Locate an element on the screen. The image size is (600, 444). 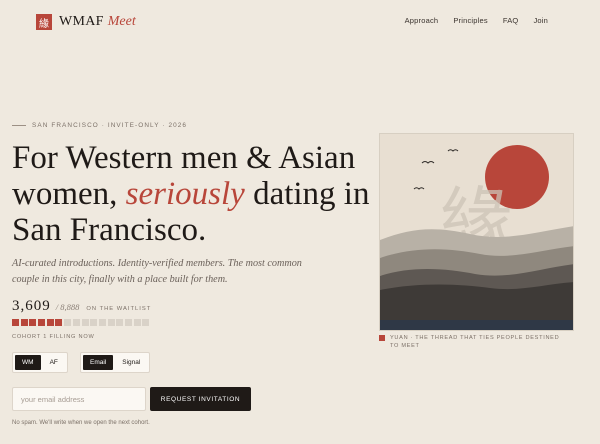
caption-mark-icon is located at coordinates (382, 338).